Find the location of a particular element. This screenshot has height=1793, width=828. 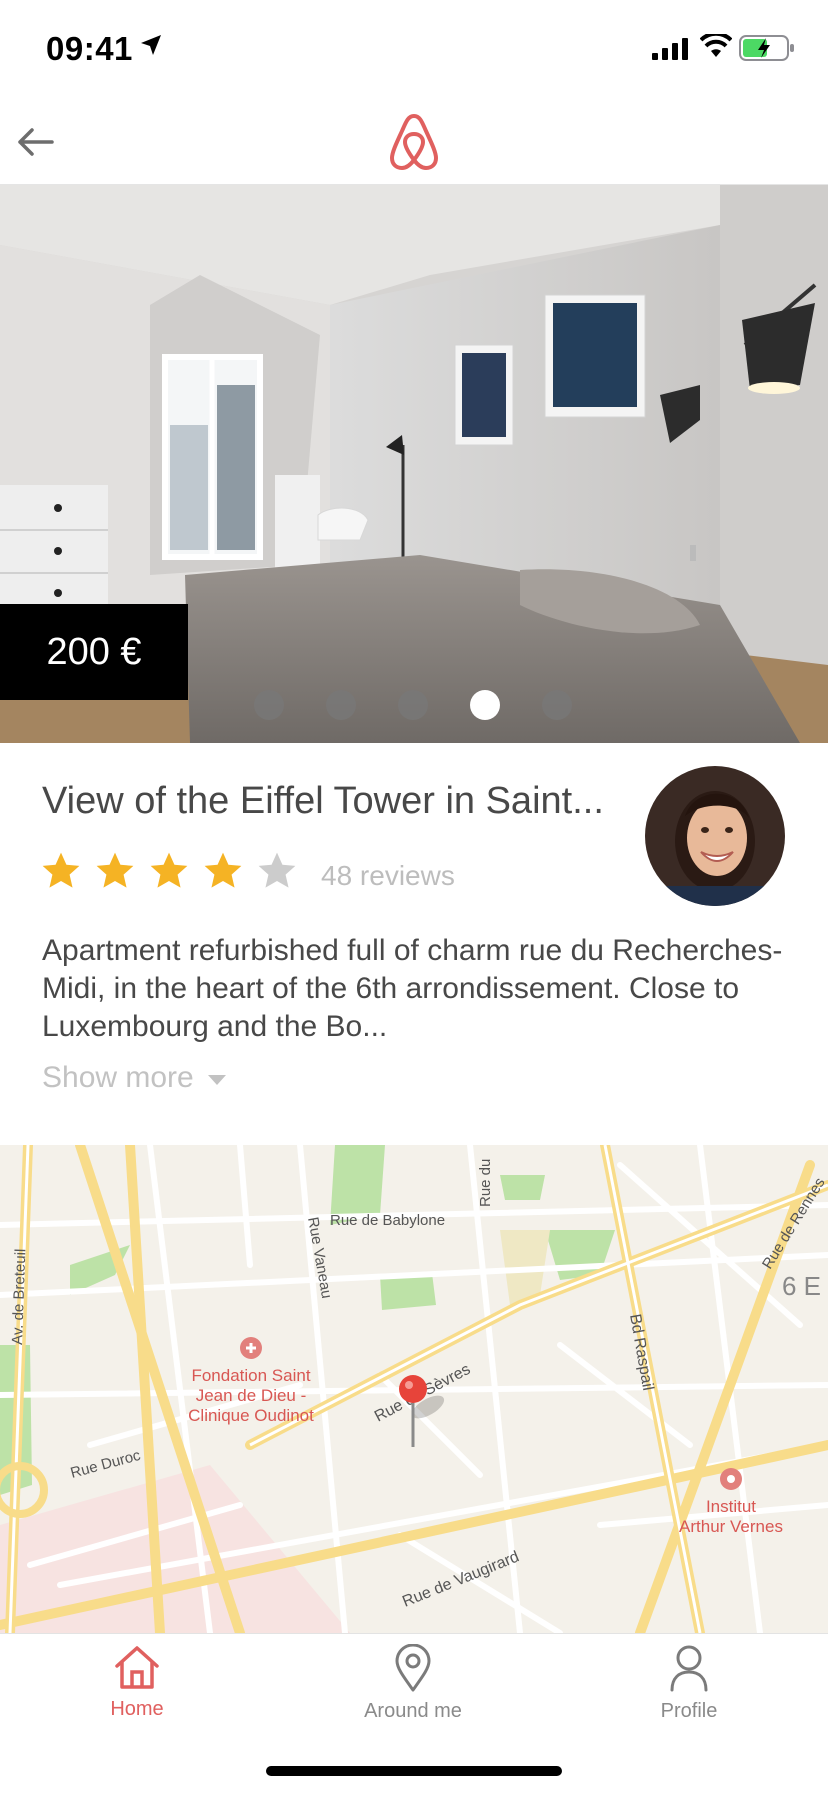

tab-profile-label: Profile is located at coordinates (689, 1711).